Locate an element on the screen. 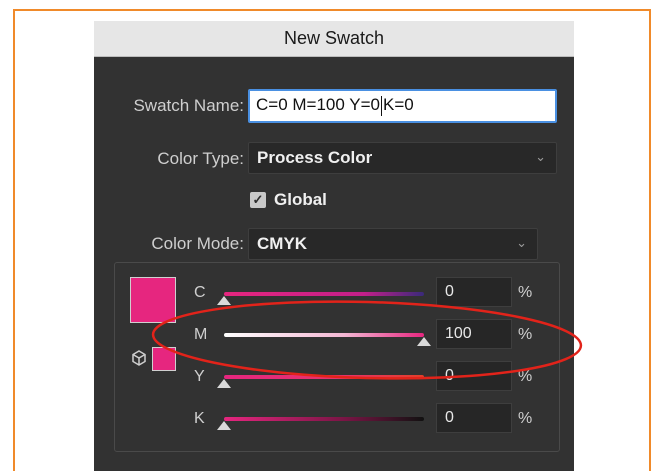  checkmark-icon: ✓ is located at coordinates (258, 199).